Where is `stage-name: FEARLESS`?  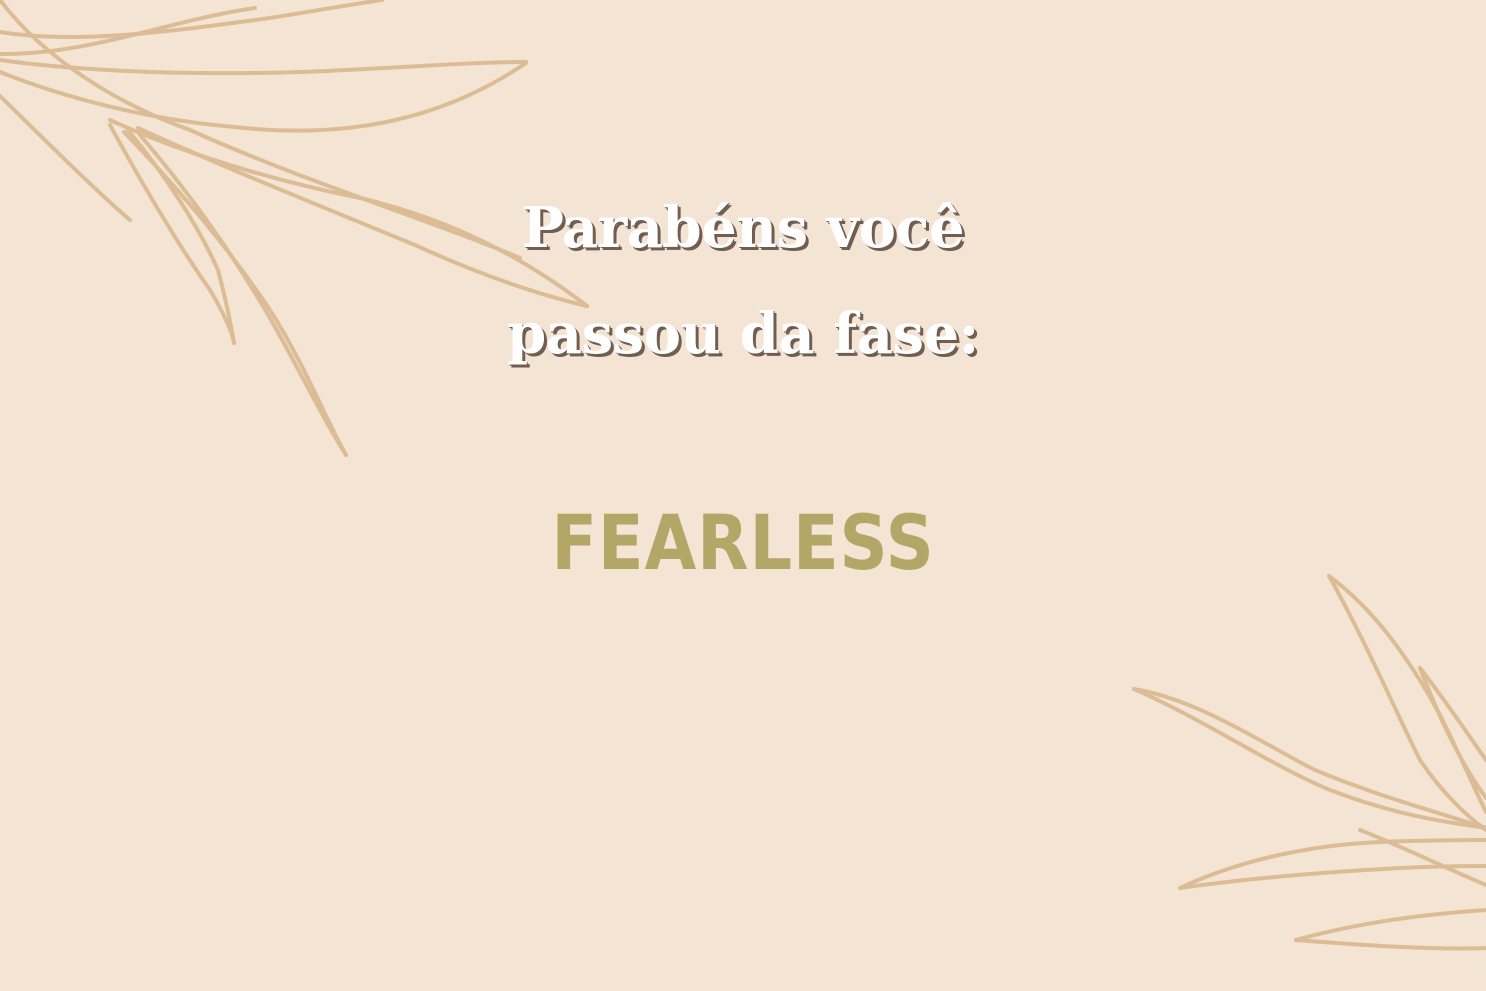 stage-name: FEARLESS is located at coordinates (743, 542).